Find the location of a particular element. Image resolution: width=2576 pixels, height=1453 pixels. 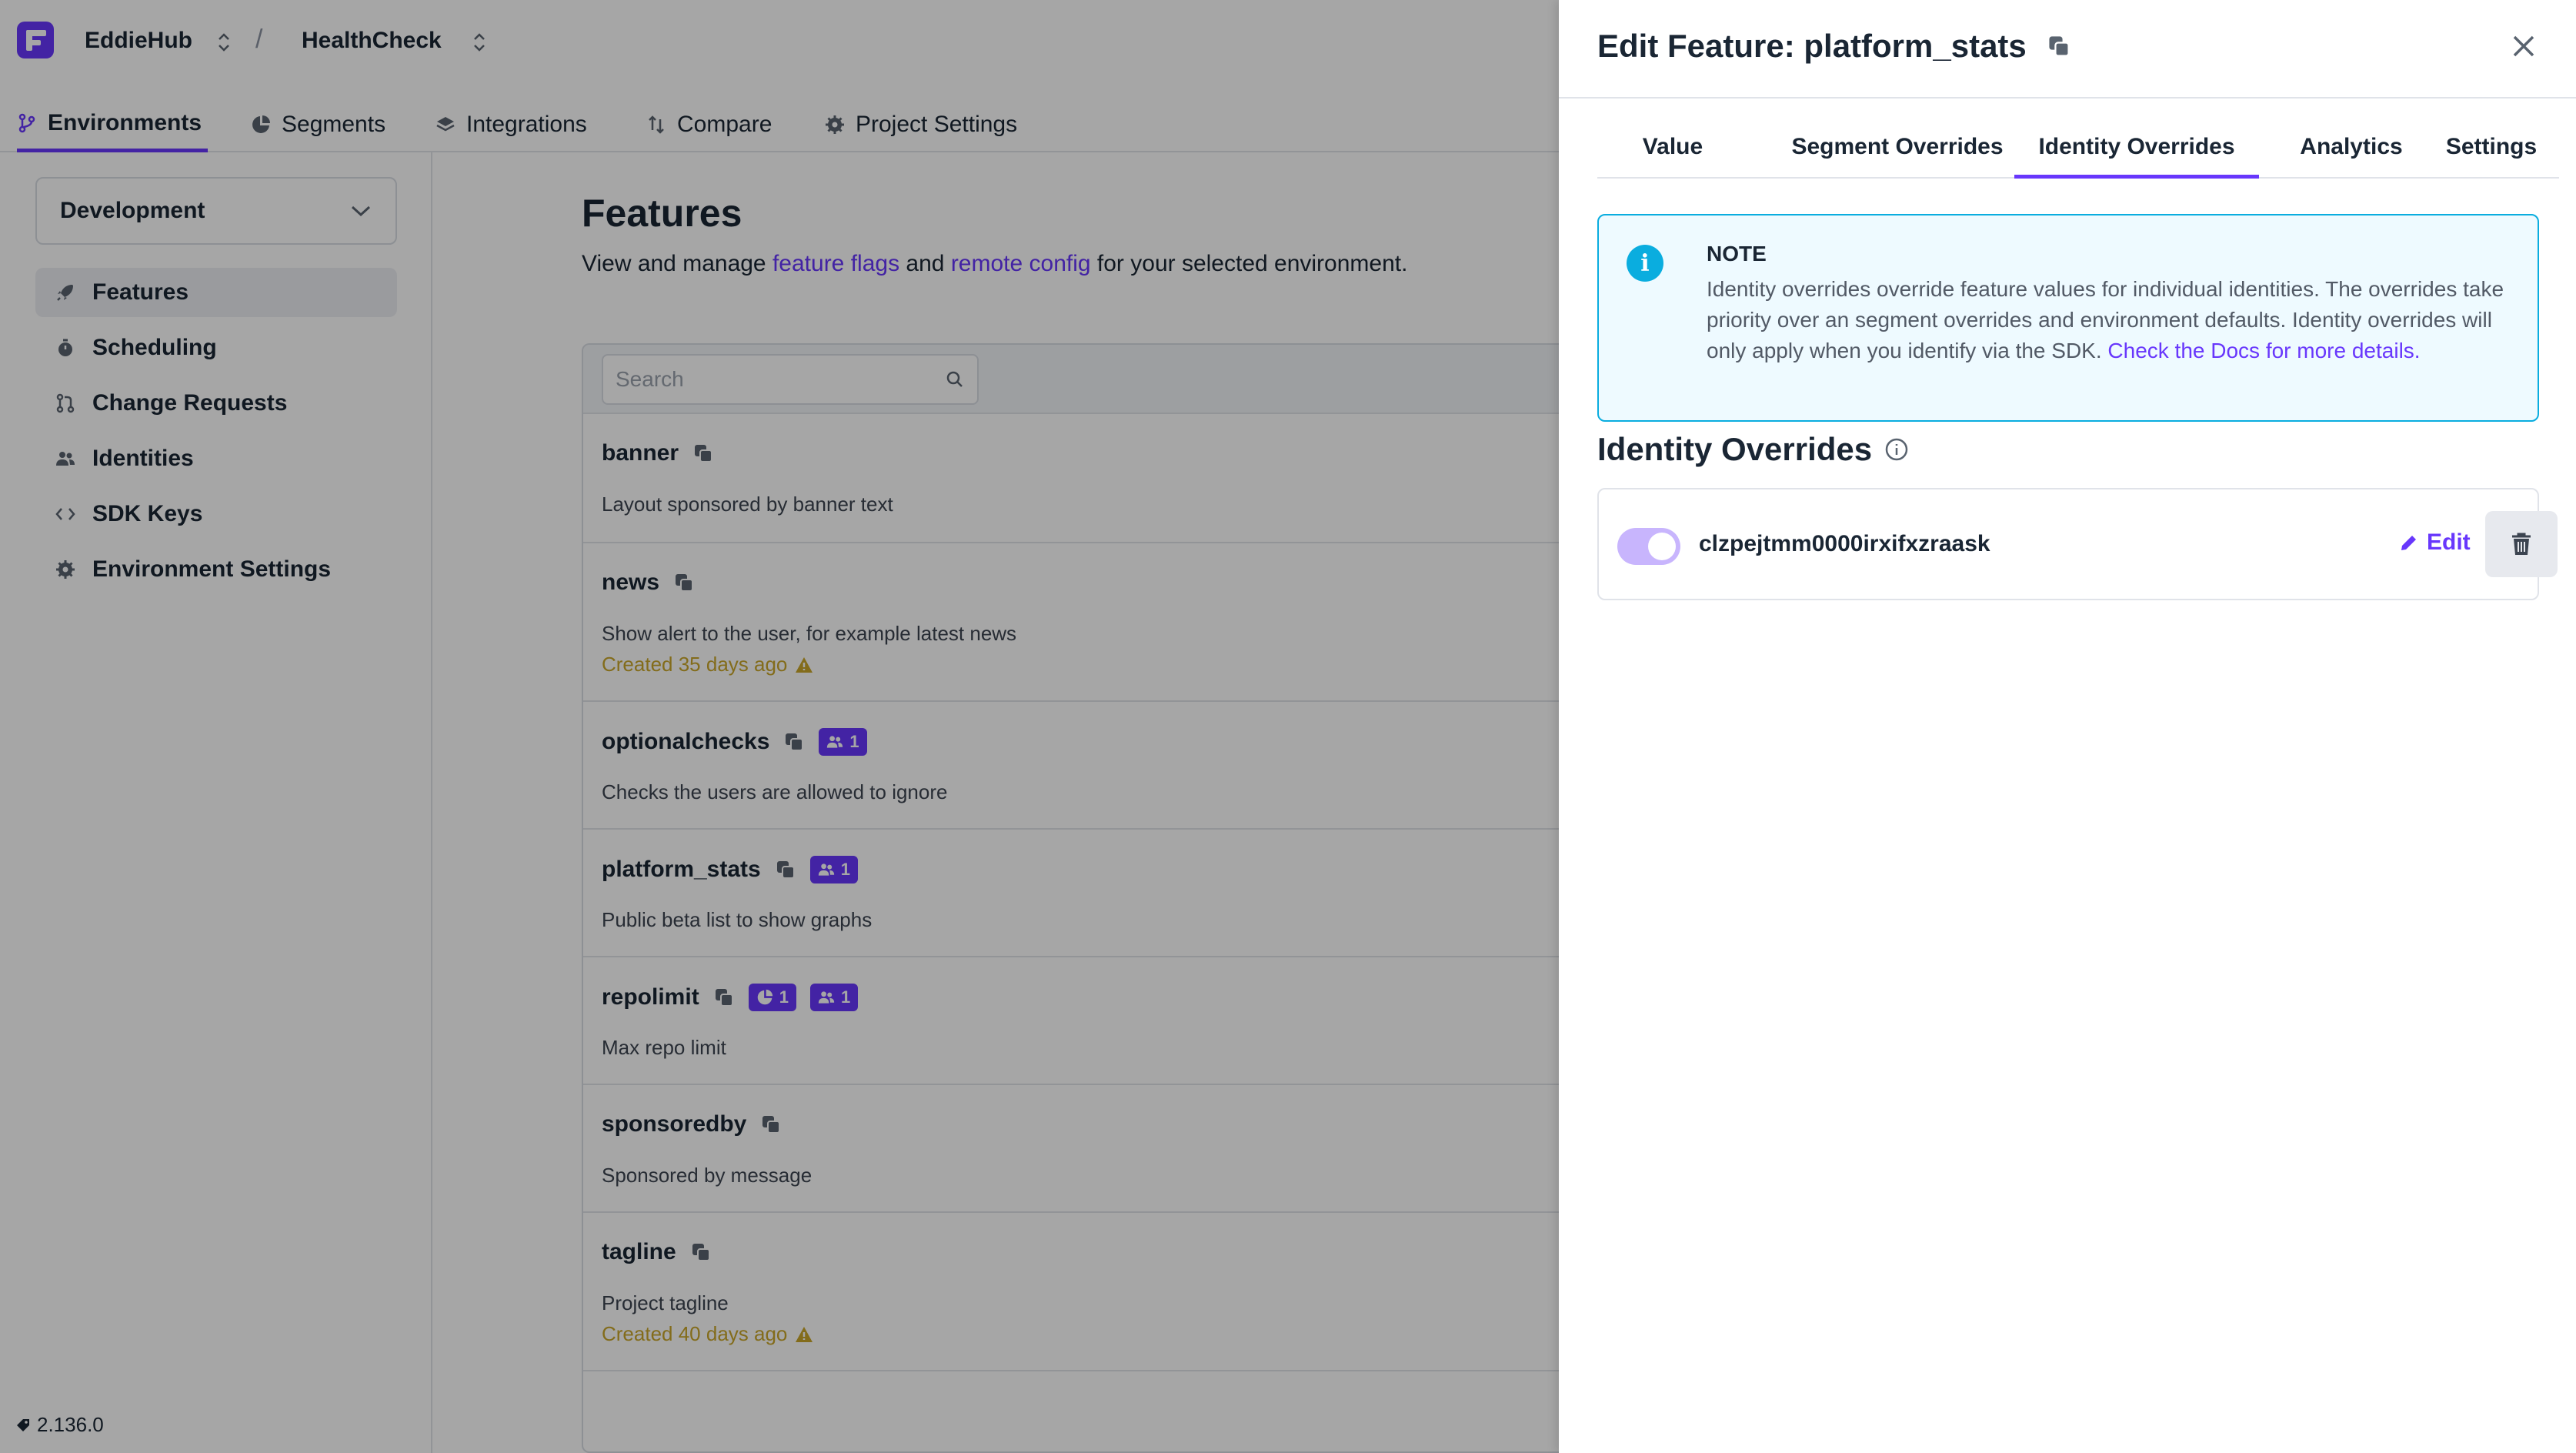

edit-override-button: Edit is located at coordinates (2435, 542).